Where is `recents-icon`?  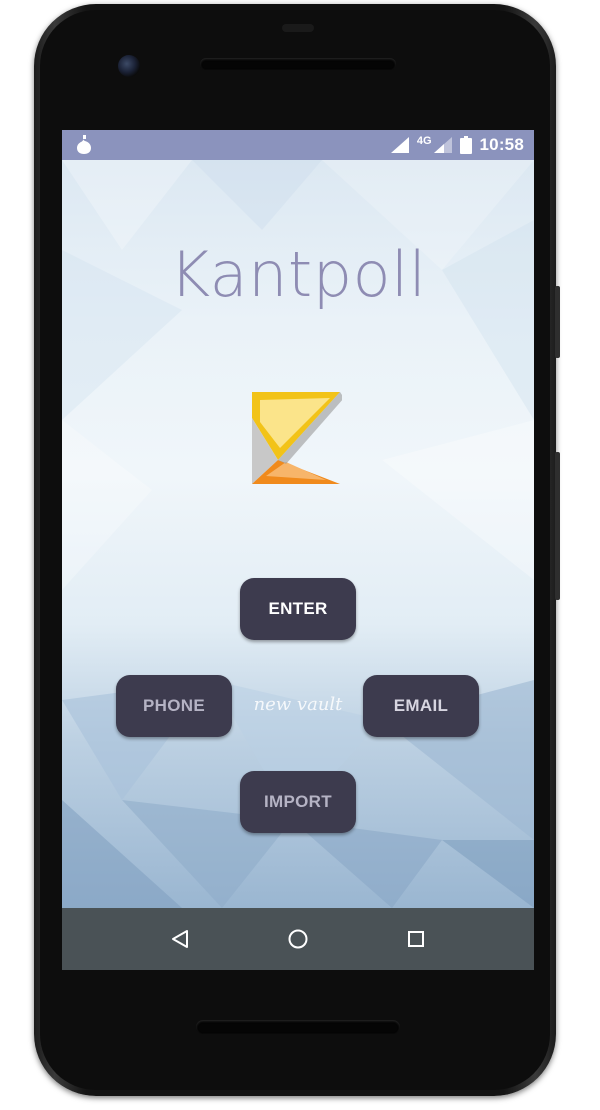 recents-icon is located at coordinates (416, 939).